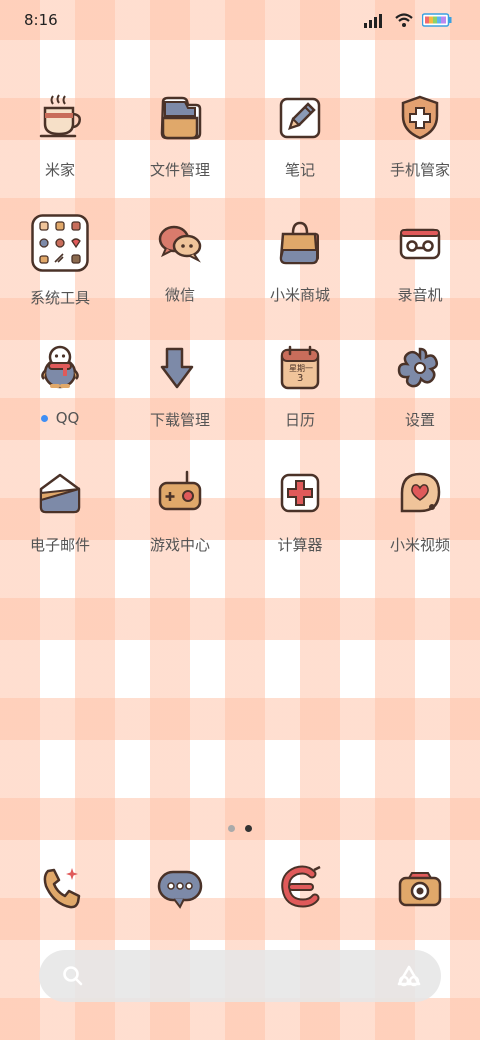 The height and width of the screenshot is (1040, 480). What do you see at coordinates (60, 243) in the screenshot?
I see `system-tools-folder-icon` at bounding box center [60, 243].